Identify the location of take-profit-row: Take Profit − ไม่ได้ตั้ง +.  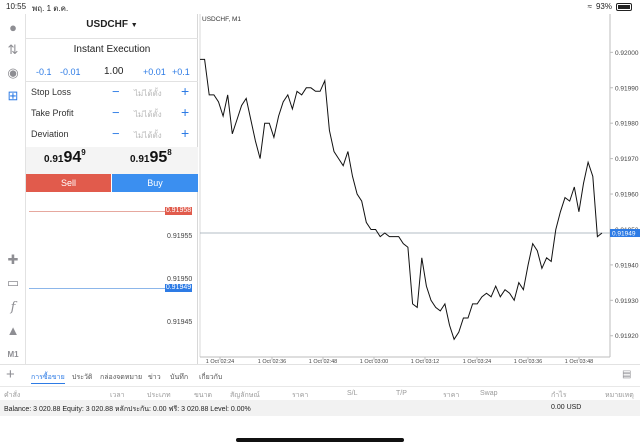
(112, 114).